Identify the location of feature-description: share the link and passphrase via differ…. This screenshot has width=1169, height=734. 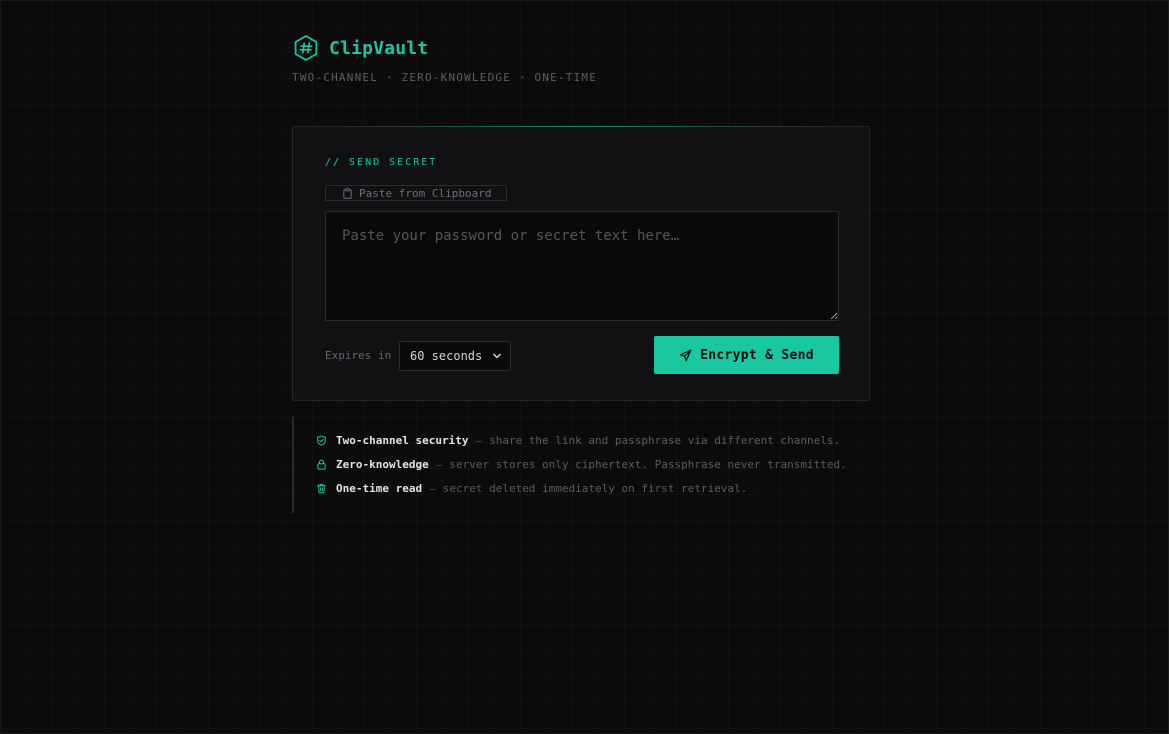
(665, 440).